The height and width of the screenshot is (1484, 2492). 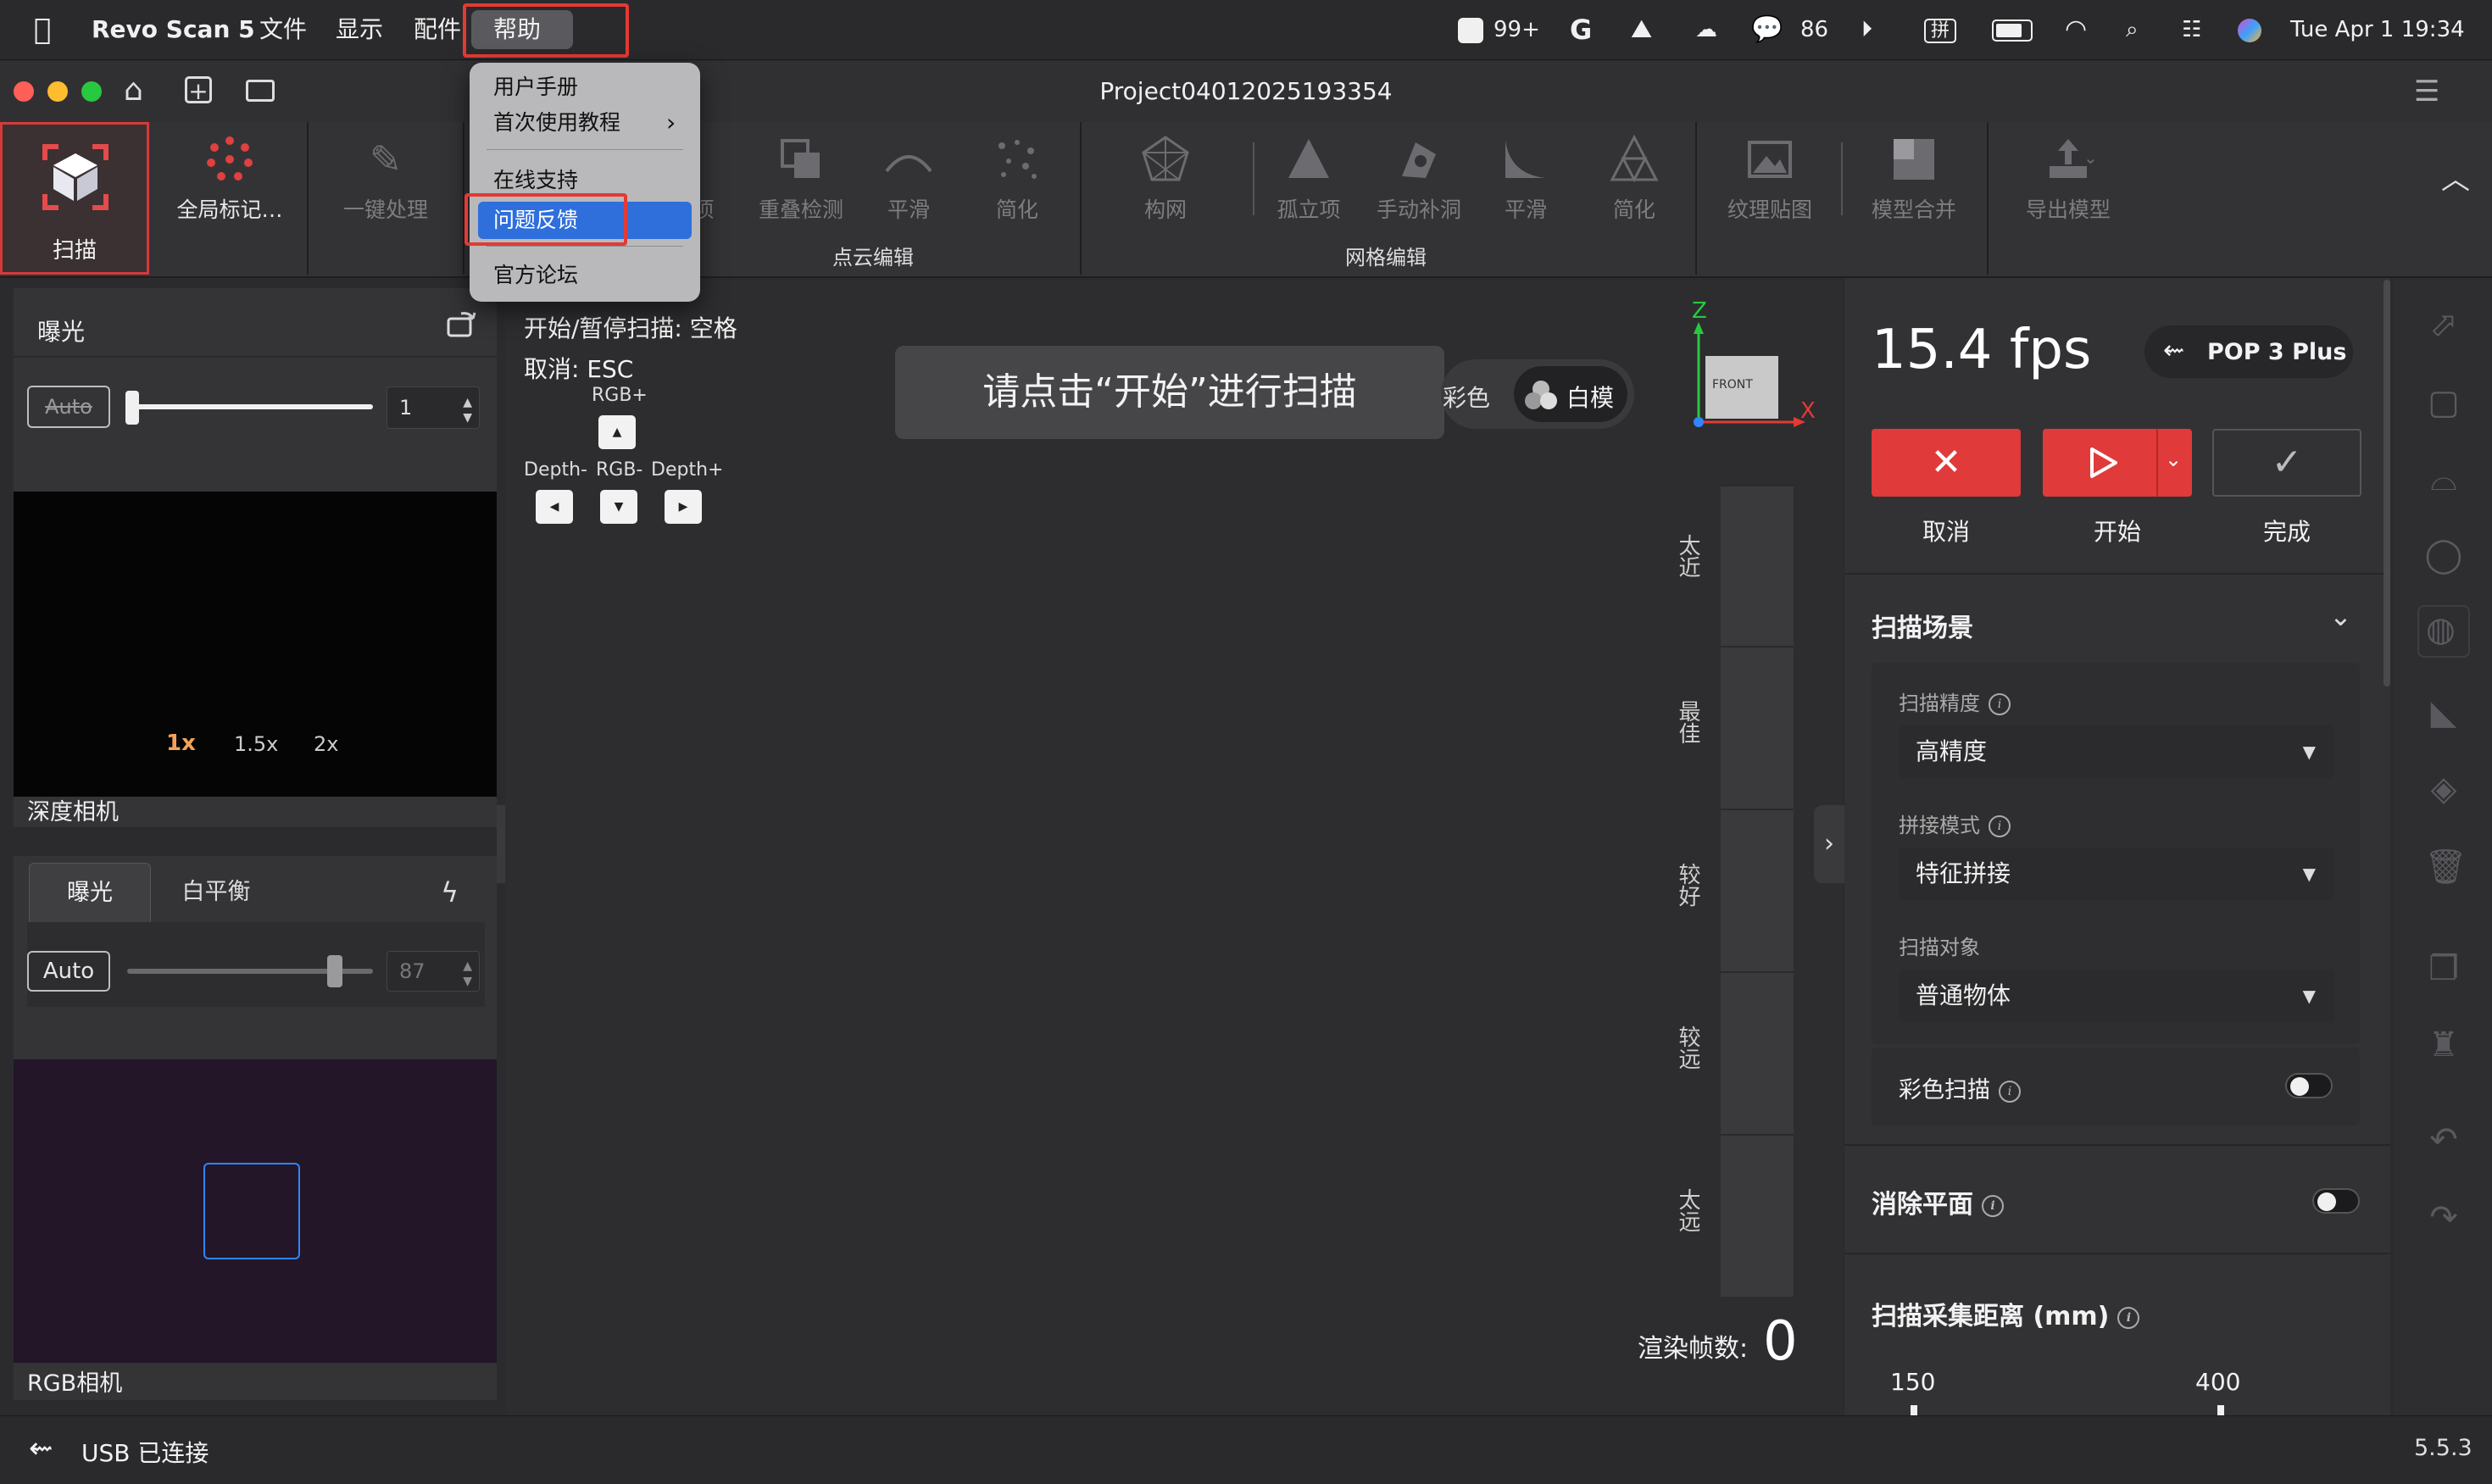 What do you see at coordinates (1634, 182) in the screenshot?
I see `toolbar-simplify-mesh: 简化` at bounding box center [1634, 182].